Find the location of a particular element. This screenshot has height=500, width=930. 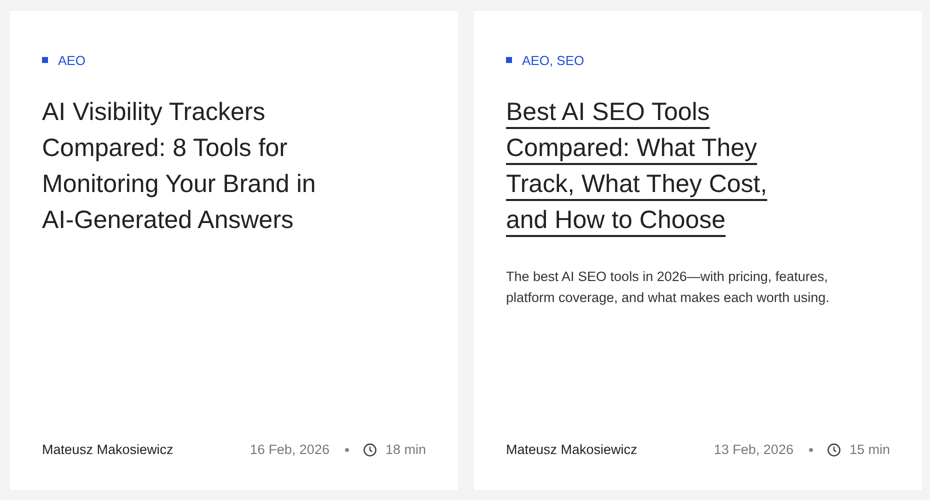

article-title: Best AI SEO Tools Compared: What They Track, What They Cost, and How to Choose is located at coordinates (656, 166).